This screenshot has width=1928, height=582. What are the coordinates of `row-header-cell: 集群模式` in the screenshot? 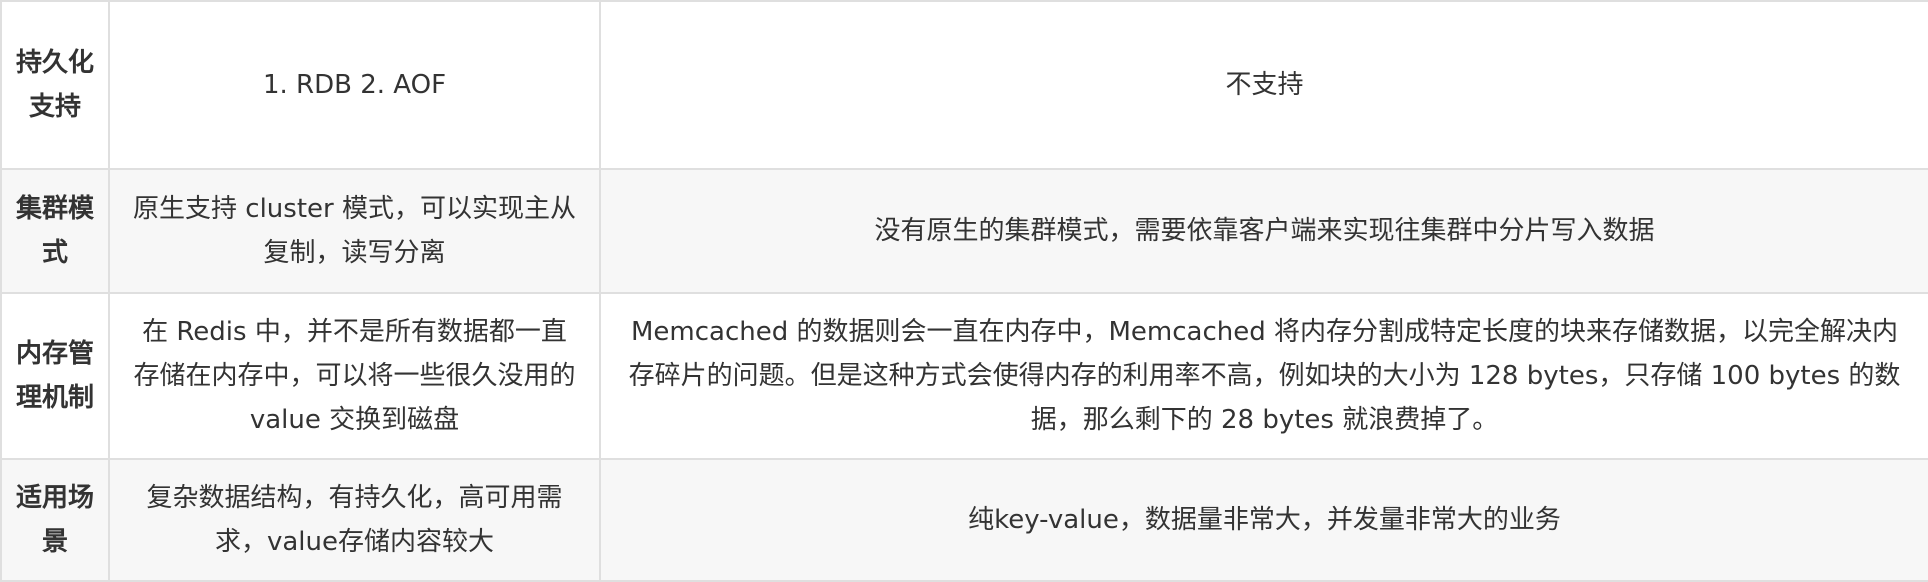 It's located at (55, 231).